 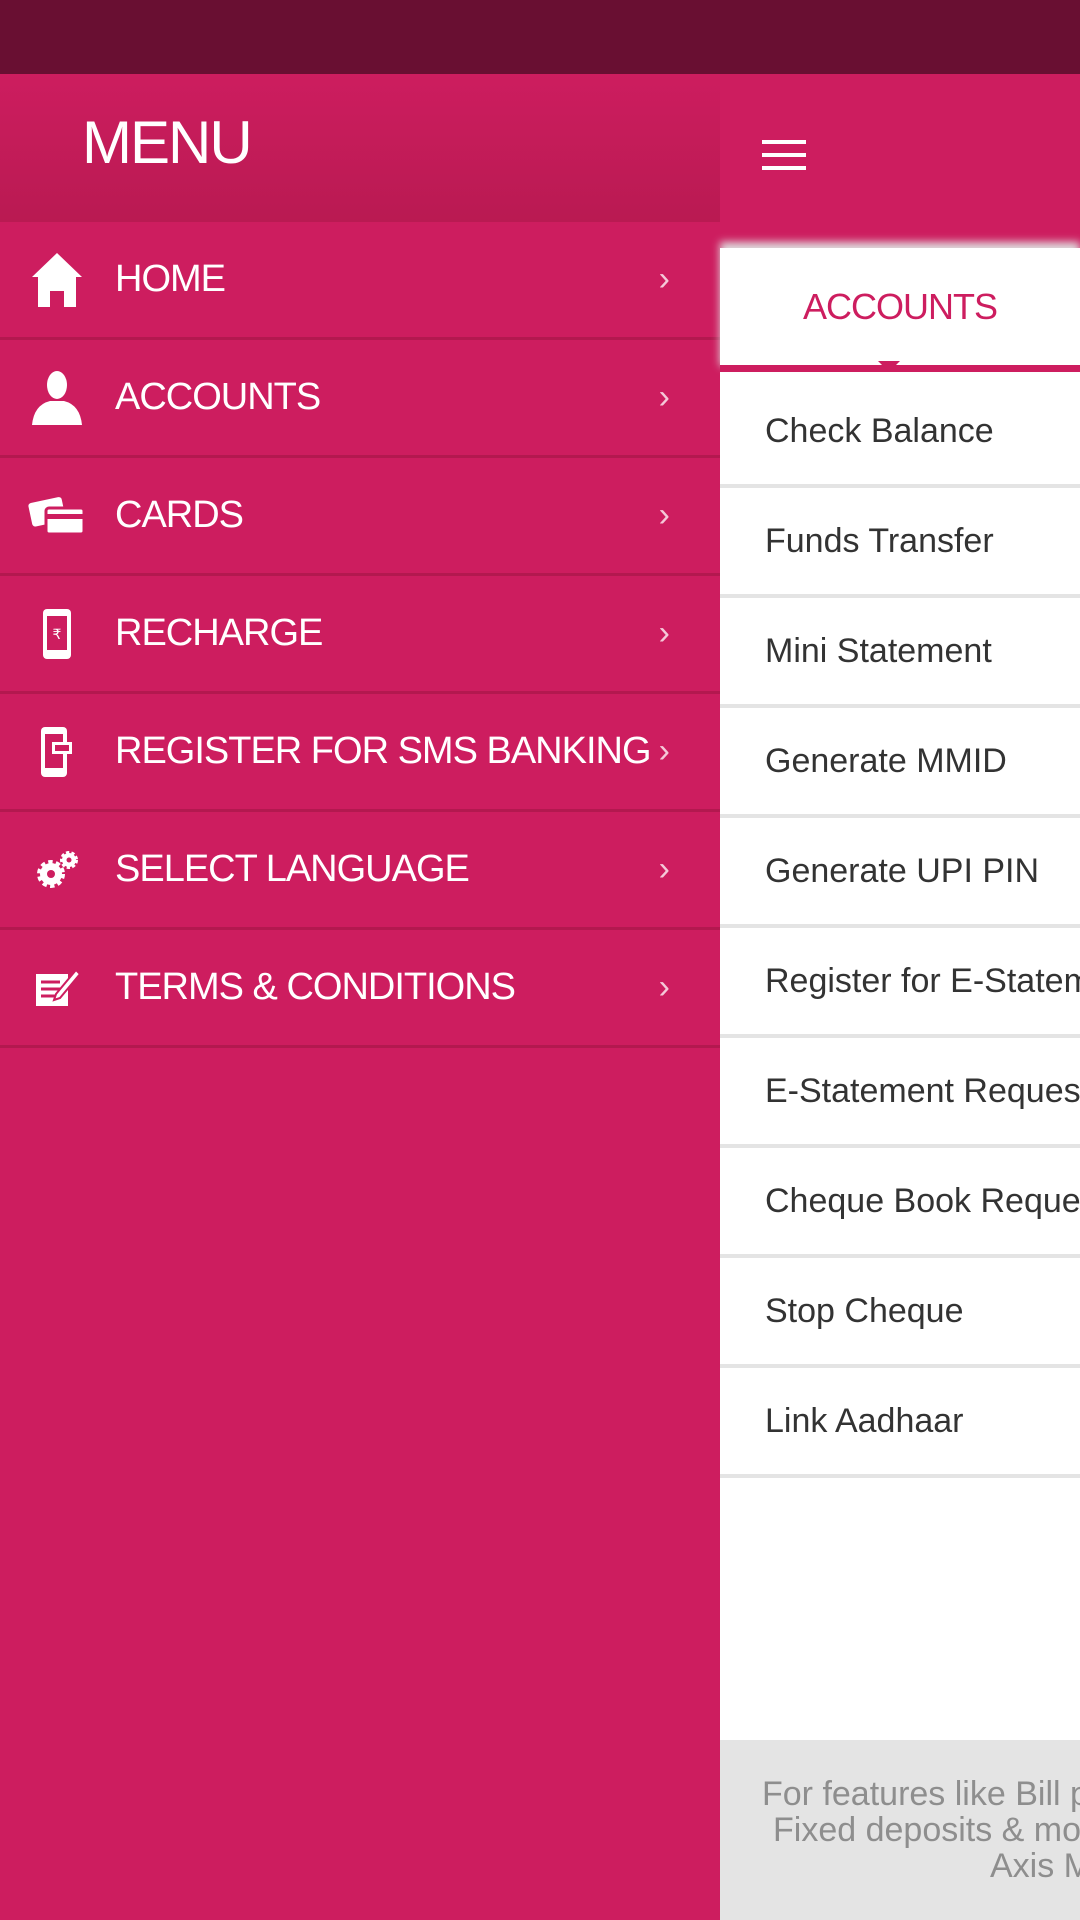 What do you see at coordinates (1035, 1866) in the screenshot?
I see `footer-line: Axis Mobile` at bounding box center [1035, 1866].